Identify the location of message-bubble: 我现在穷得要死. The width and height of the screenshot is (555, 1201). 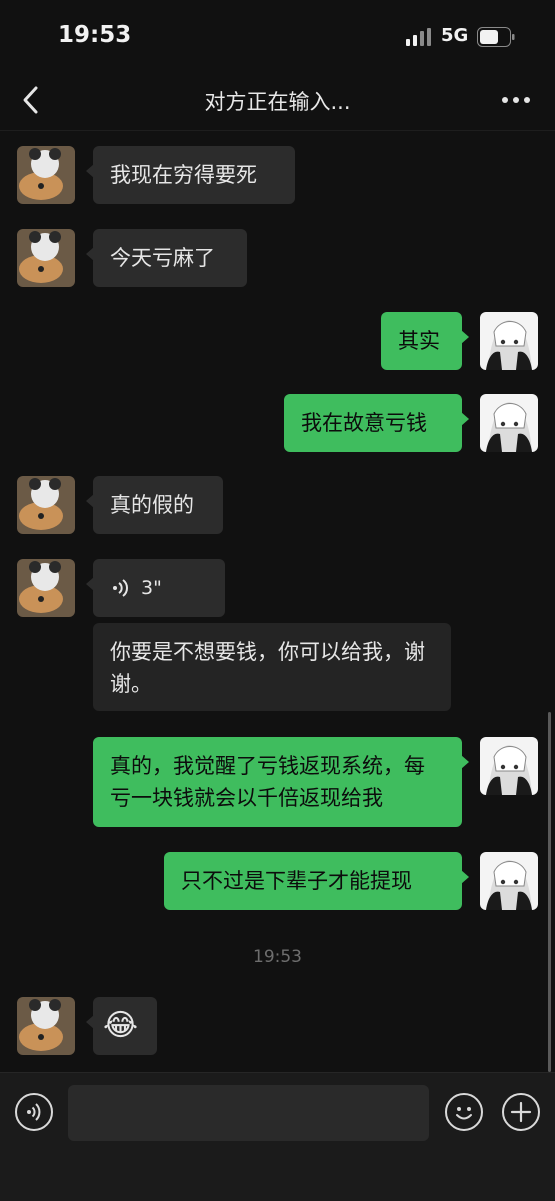
(190, 175).